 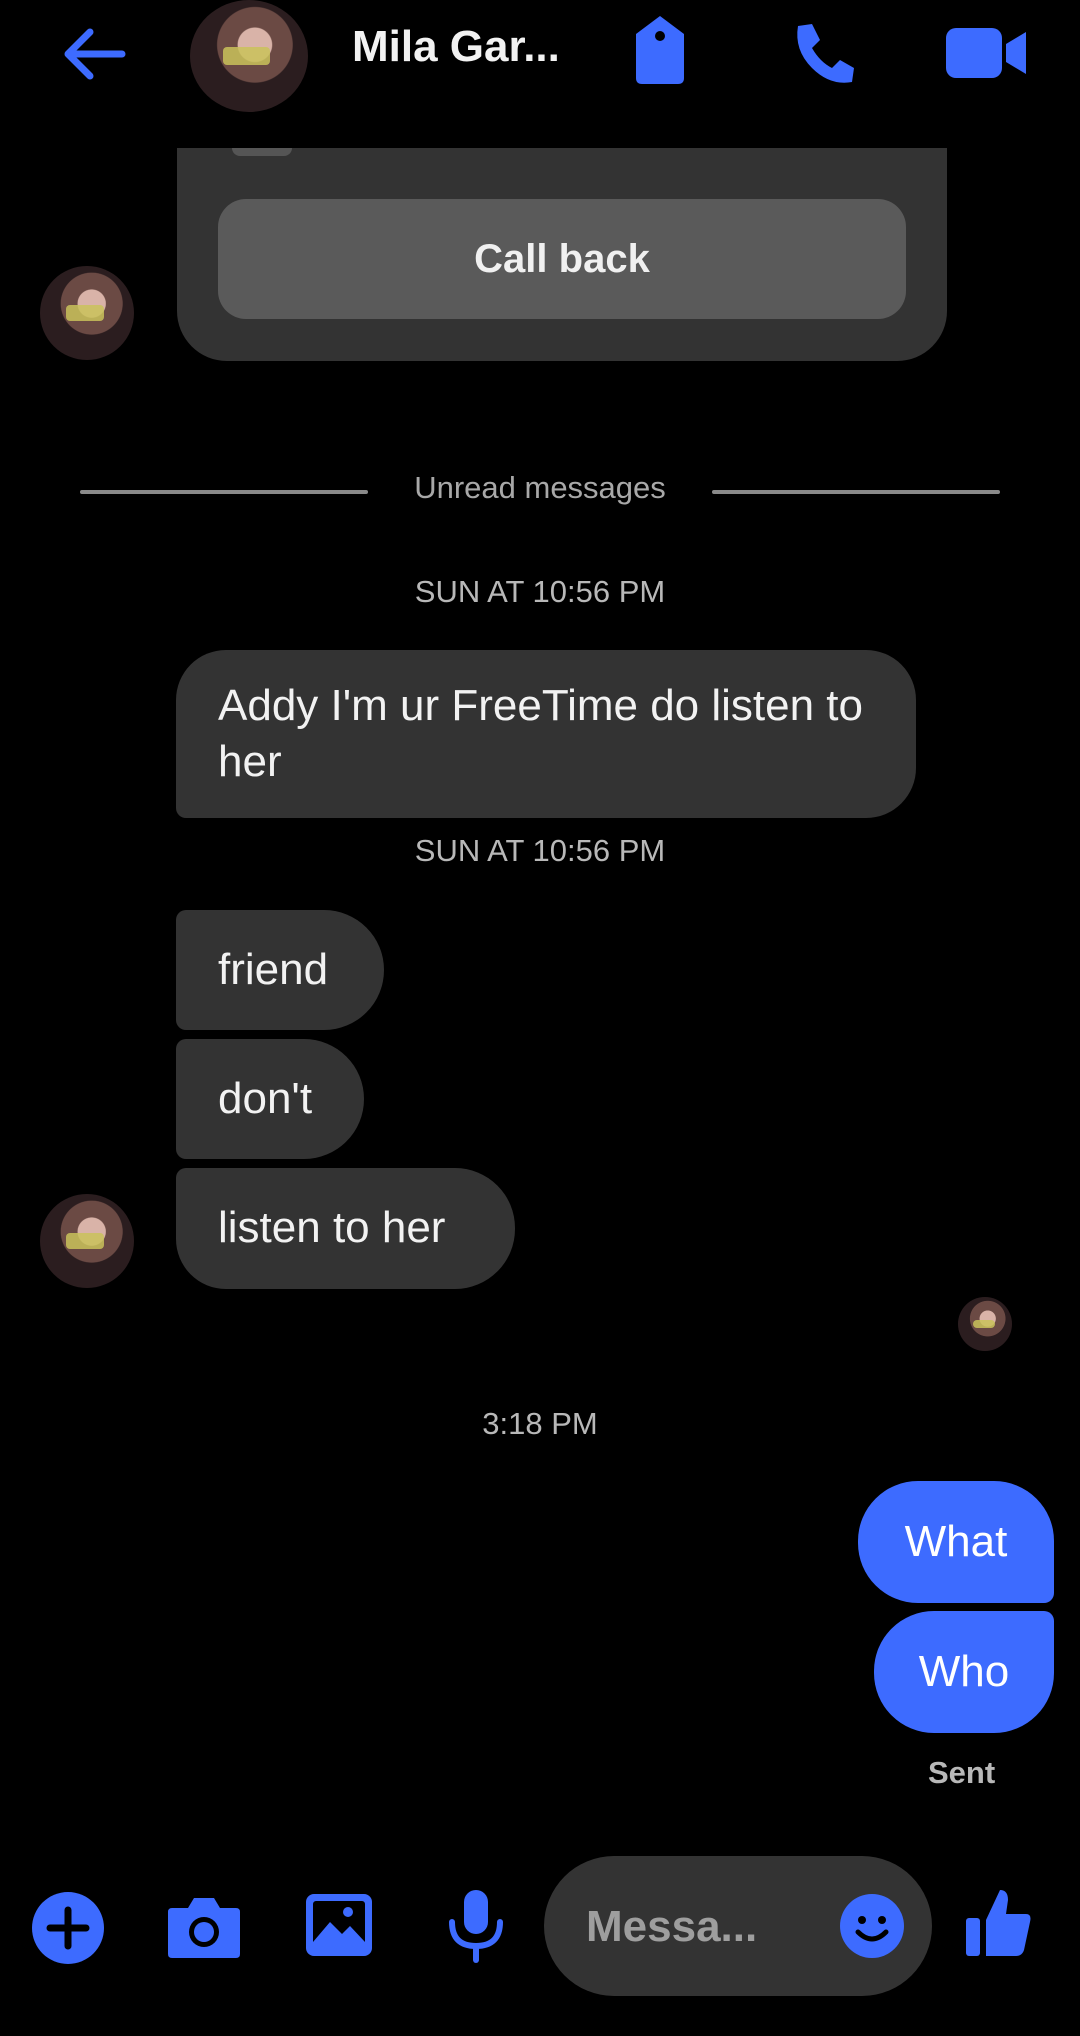 What do you see at coordinates (985, 1324) in the screenshot?
I see `read-receipt-avatar` at bounding box center [985, 1324].